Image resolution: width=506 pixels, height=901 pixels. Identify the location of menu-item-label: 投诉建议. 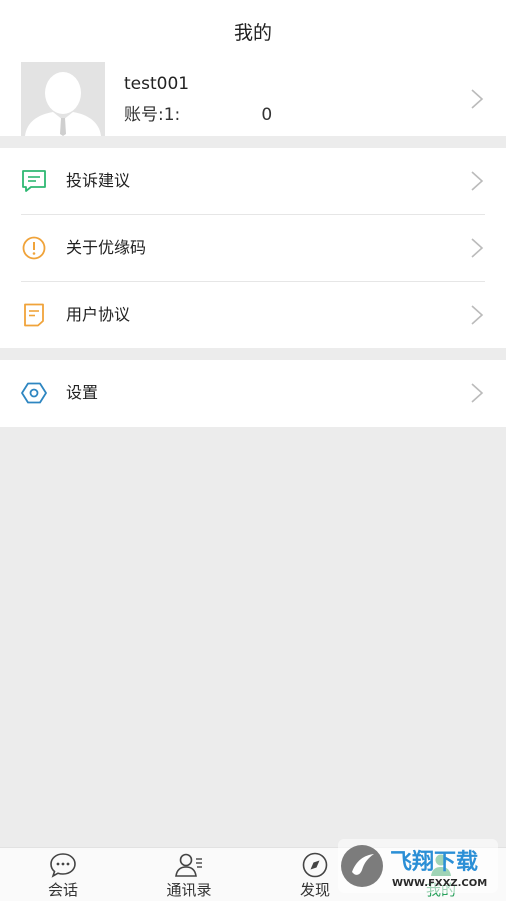
(98, 180).